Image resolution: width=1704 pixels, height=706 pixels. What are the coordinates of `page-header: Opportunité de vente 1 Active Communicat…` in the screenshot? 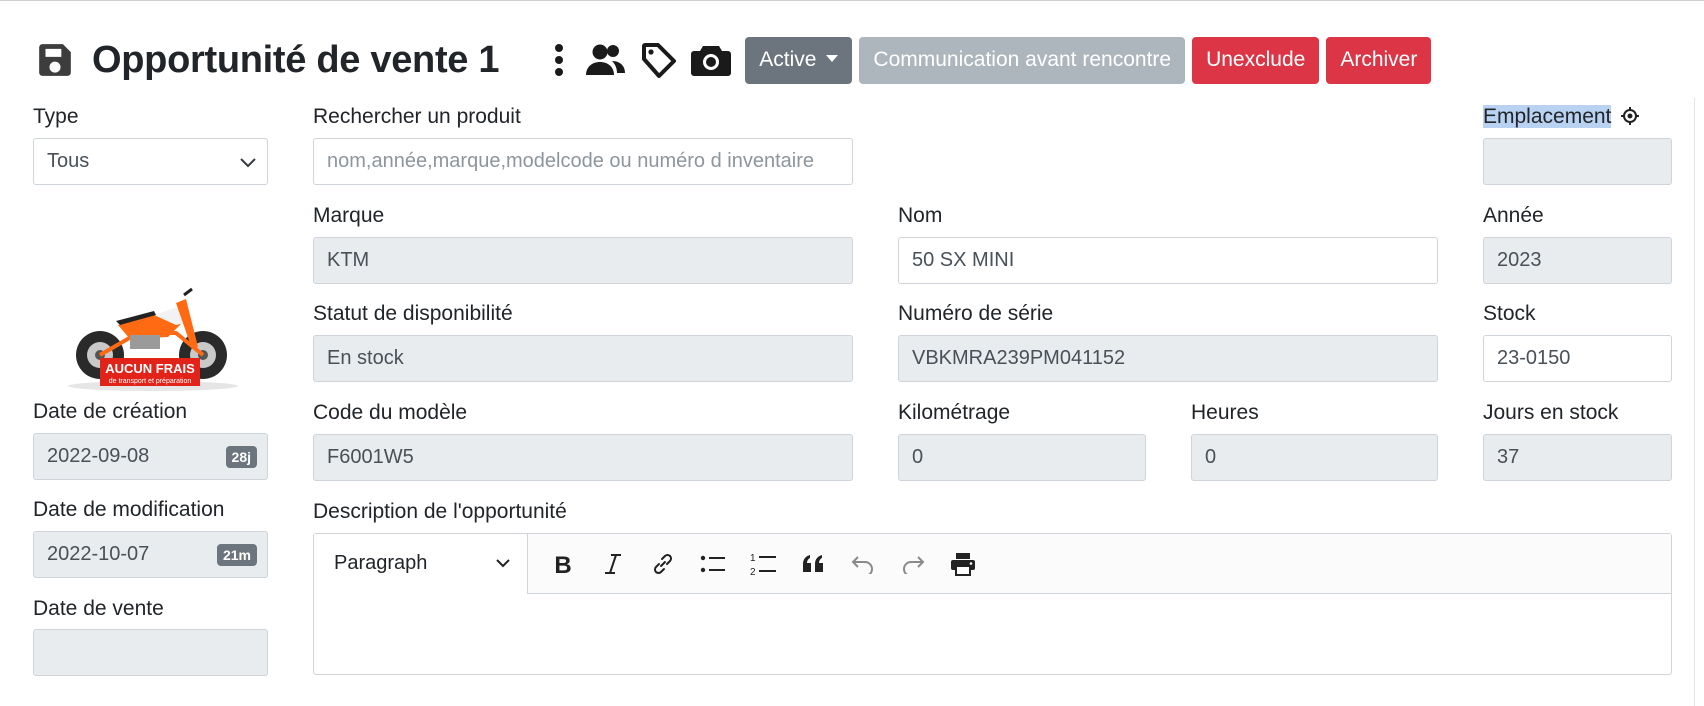 It's located at (737, 60).